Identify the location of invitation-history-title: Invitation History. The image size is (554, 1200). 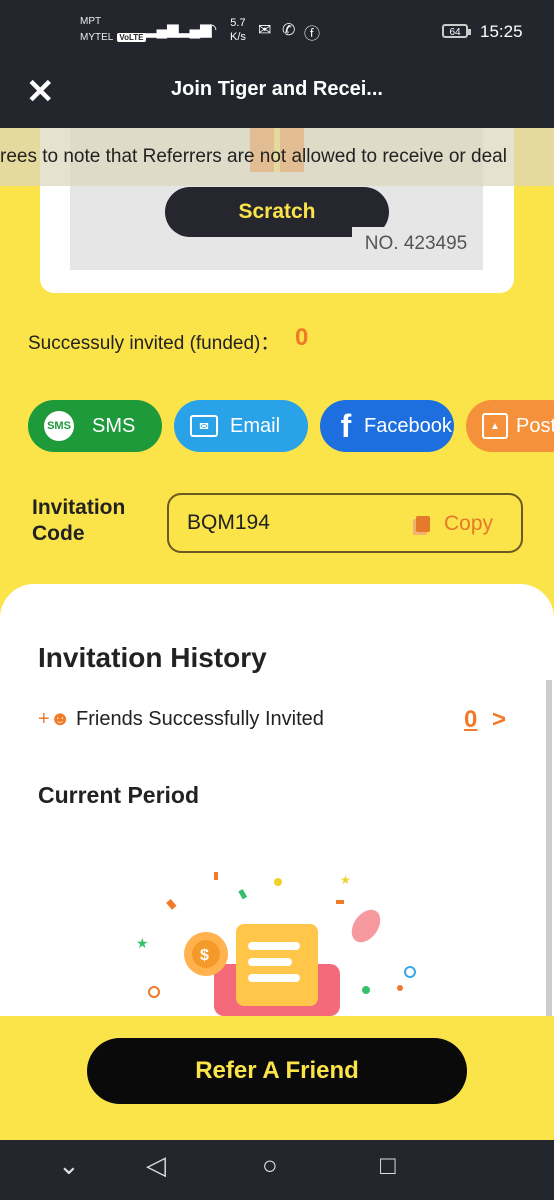
(152, 657).